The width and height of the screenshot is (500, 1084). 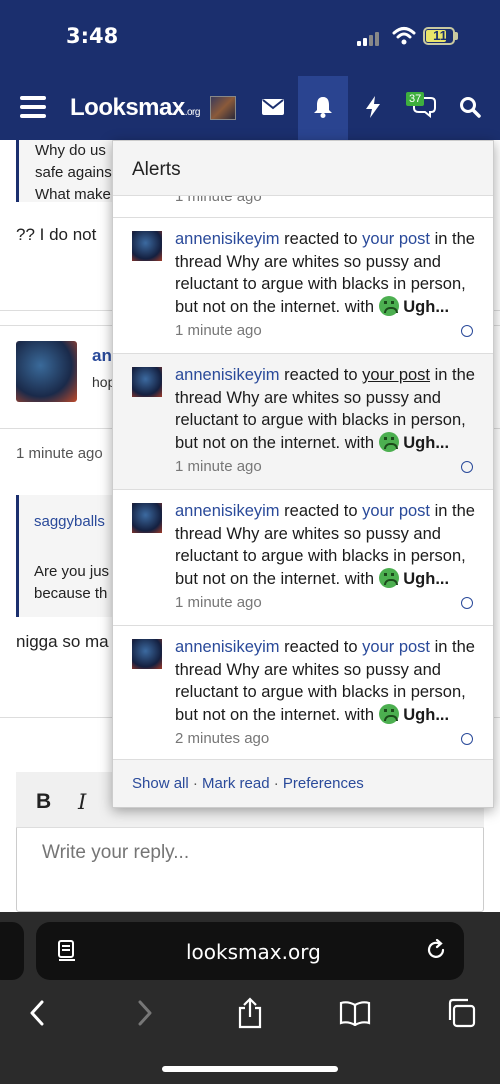 I want to click on post-timestamp: 1 minute ago, so click(x=59, y=453).